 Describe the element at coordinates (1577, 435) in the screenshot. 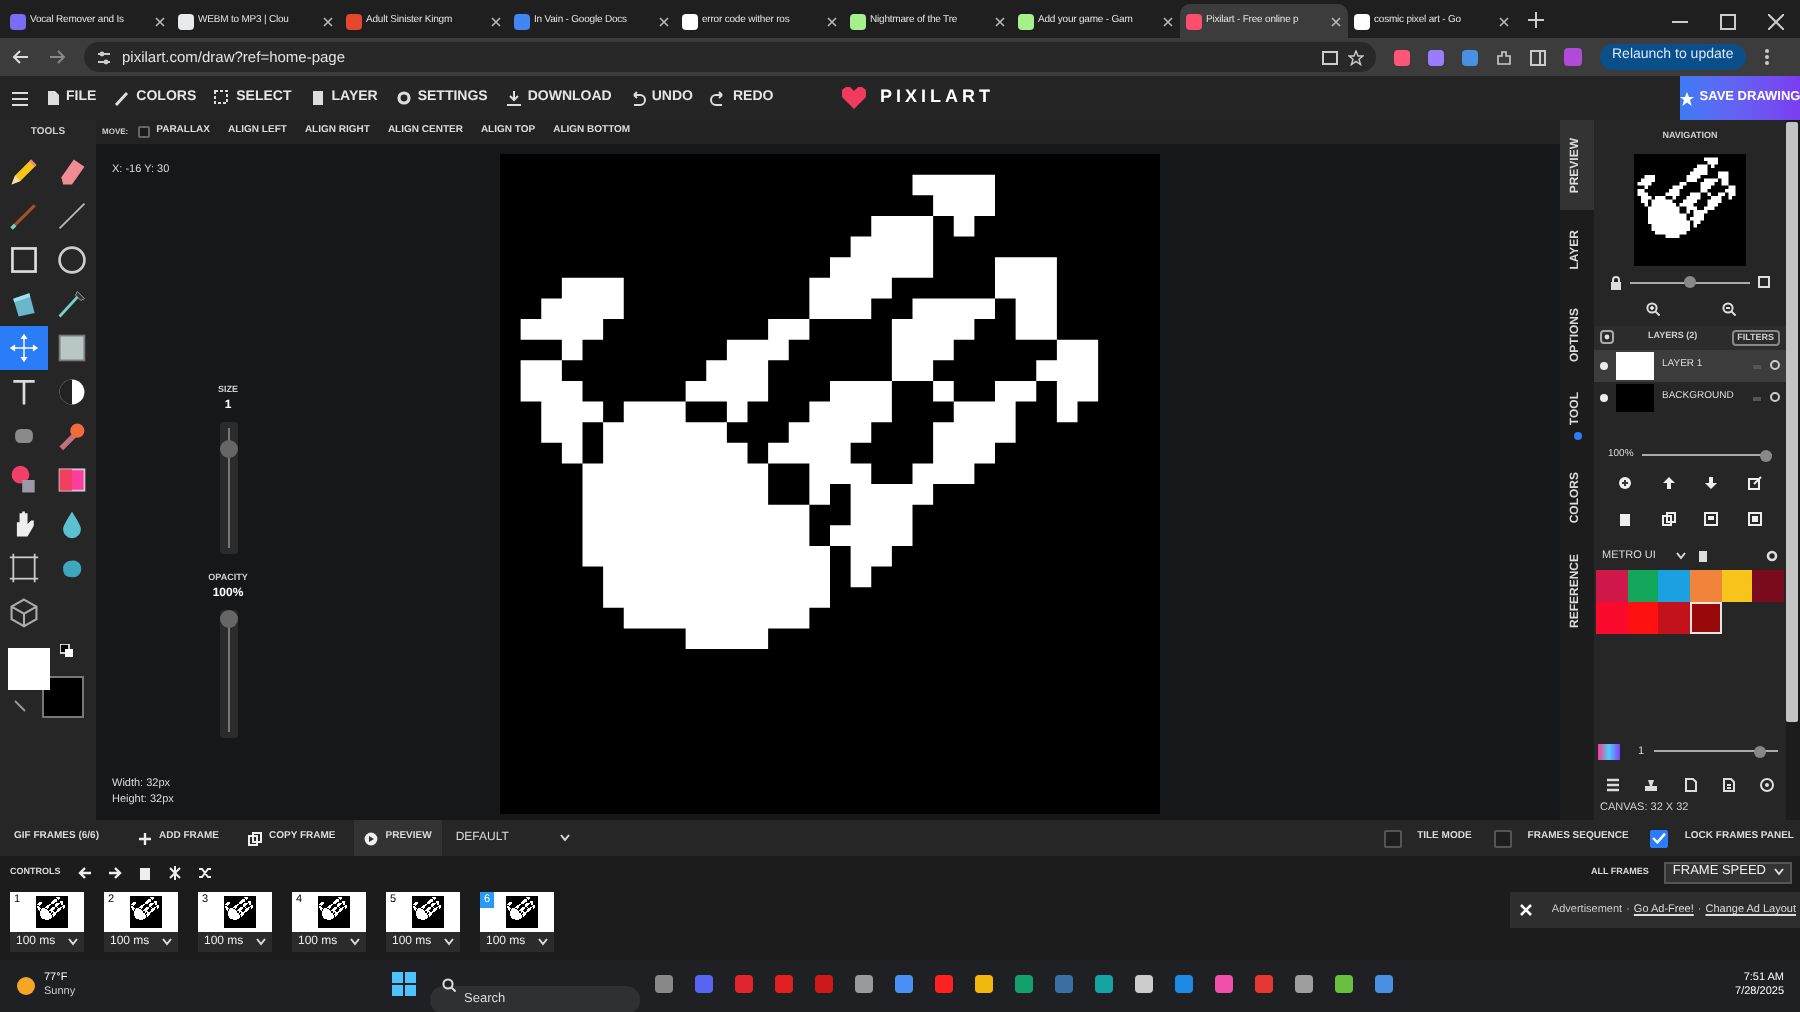

I see `status-dot-icon` at that location.